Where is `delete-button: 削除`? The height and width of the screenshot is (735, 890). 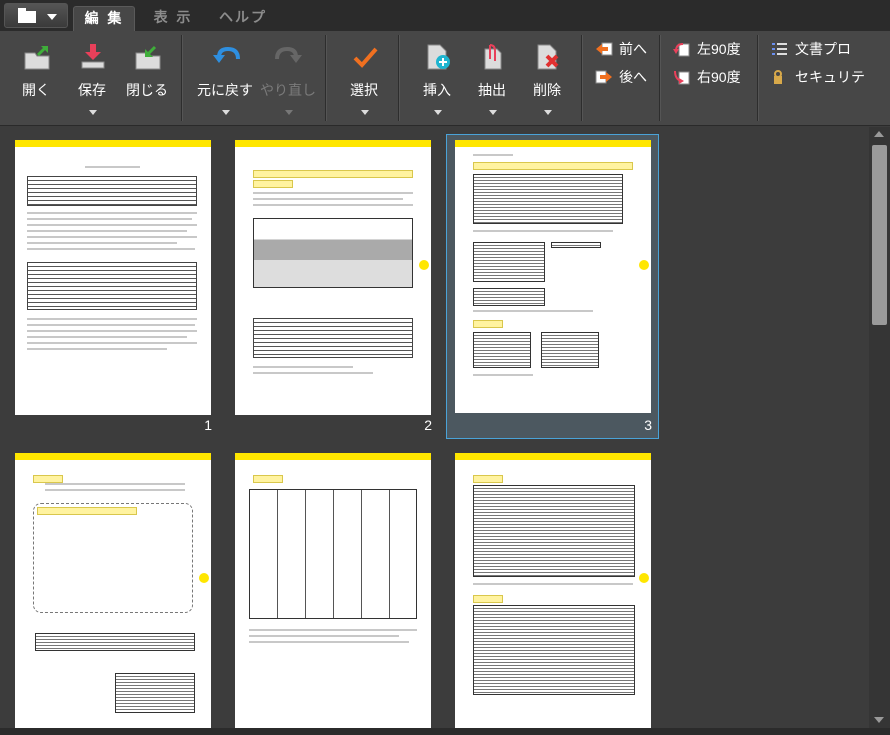 delete-button: 削除 is located at coordinates (547, 84).